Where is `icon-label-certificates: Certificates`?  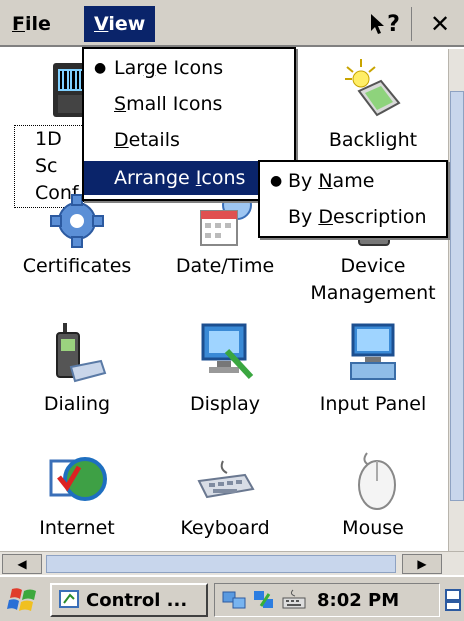
icon-label-certificates: Certificates is located at coordinates (77, 266).